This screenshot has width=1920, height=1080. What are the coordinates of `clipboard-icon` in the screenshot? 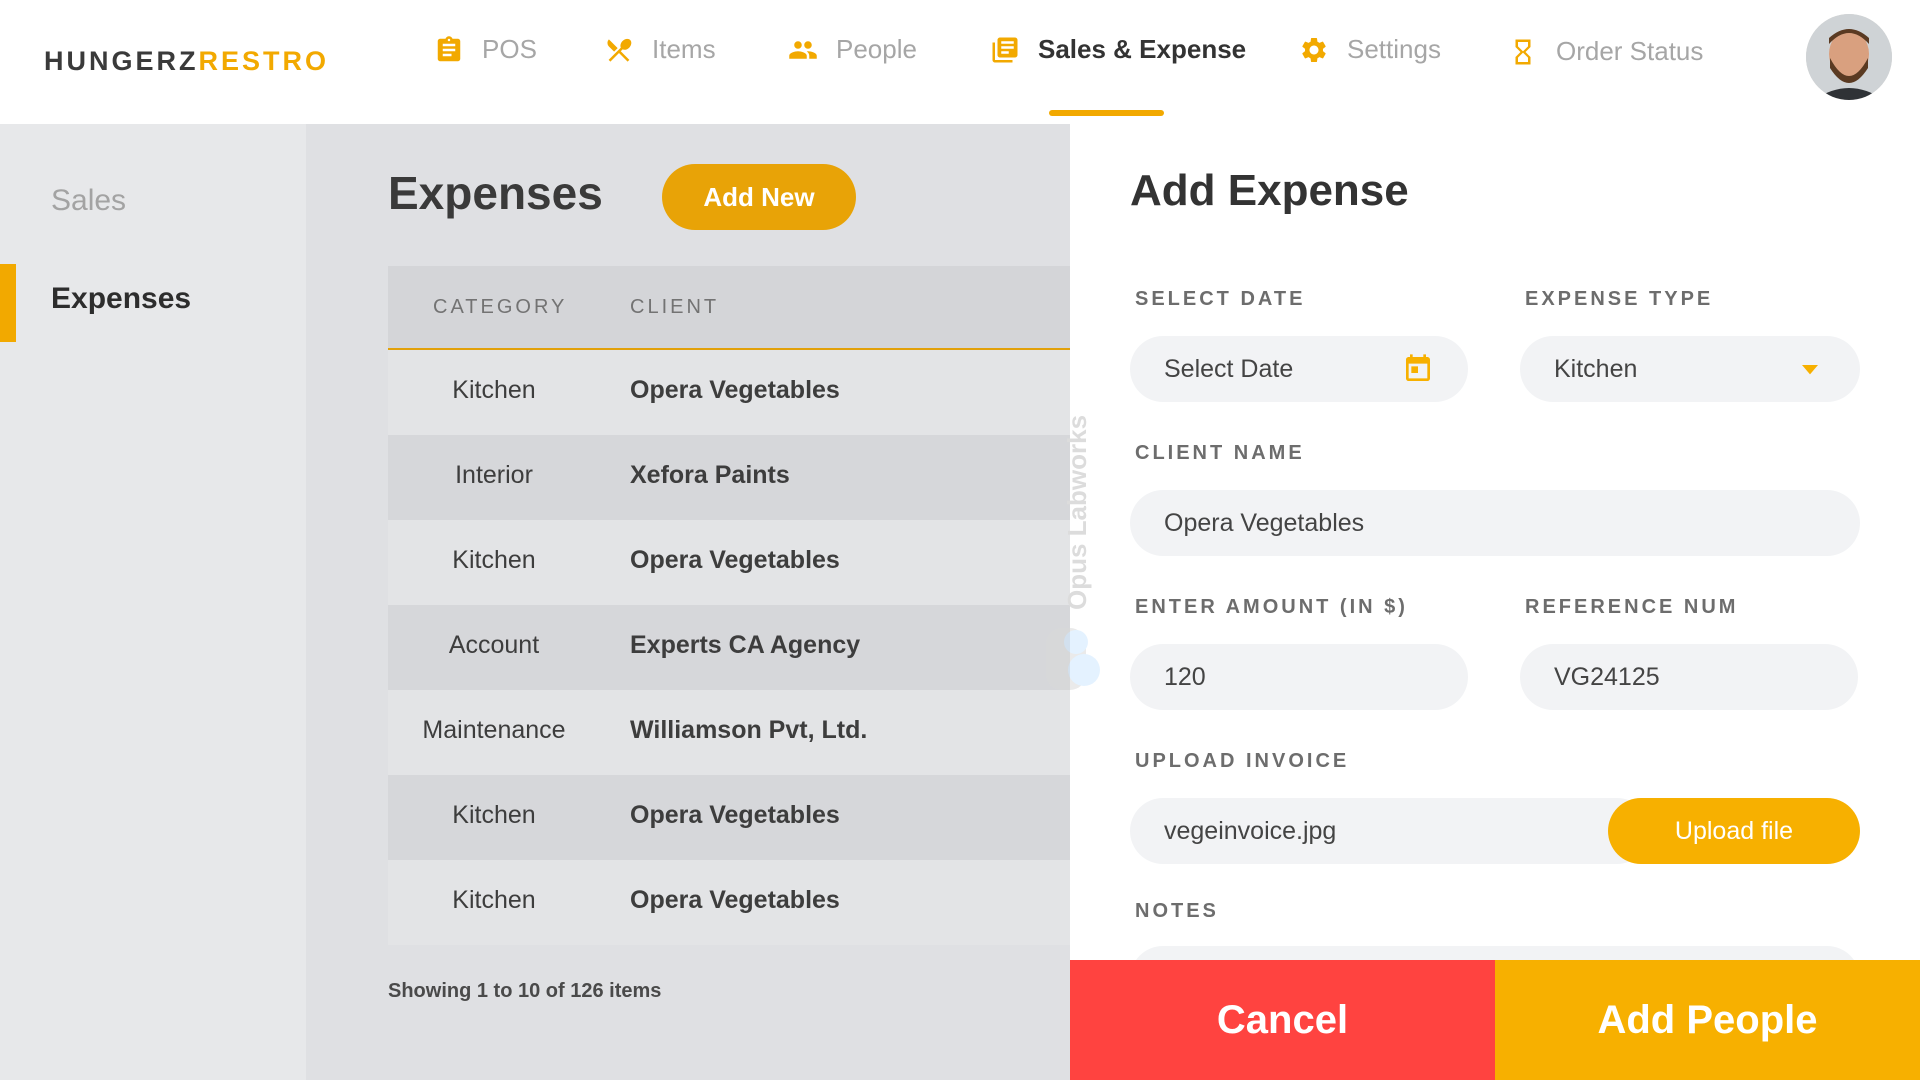 It's located at (449, 48).